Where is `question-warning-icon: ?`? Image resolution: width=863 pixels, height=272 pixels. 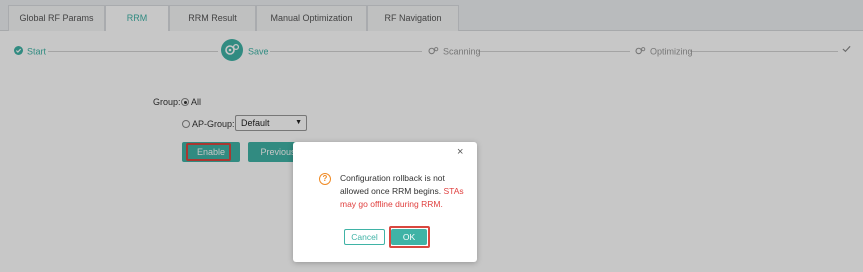
question-warning-icon: ? is located at coordinates (325, 179).